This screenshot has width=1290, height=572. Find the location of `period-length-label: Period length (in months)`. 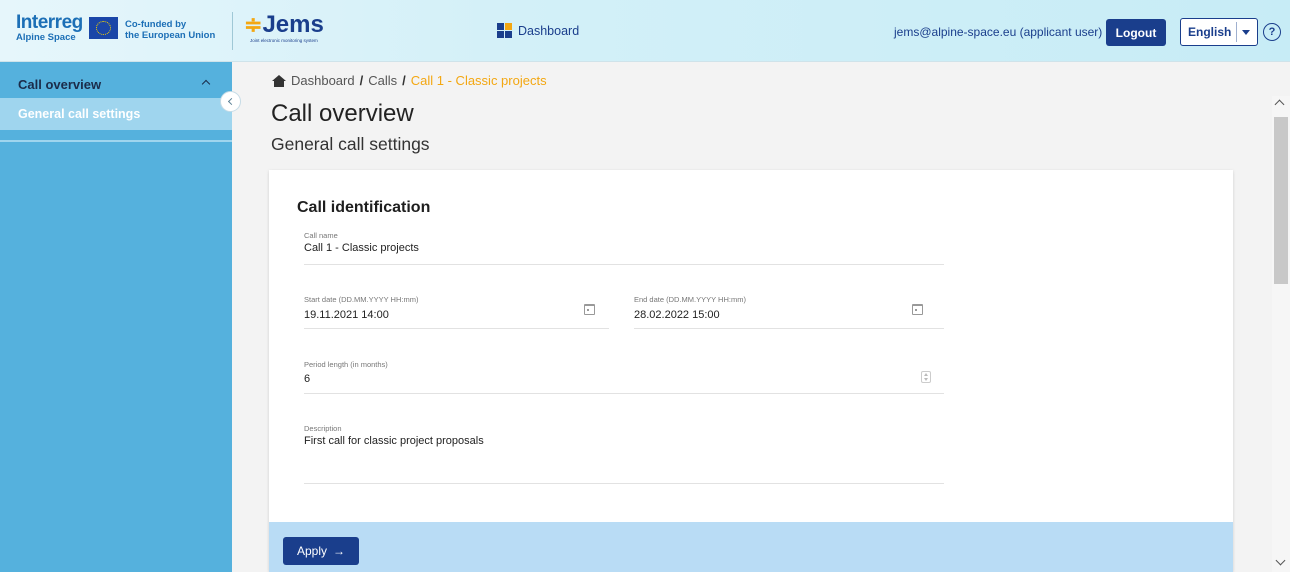

period-length-label: Period length (in months) is located at coordinates (346, 364).